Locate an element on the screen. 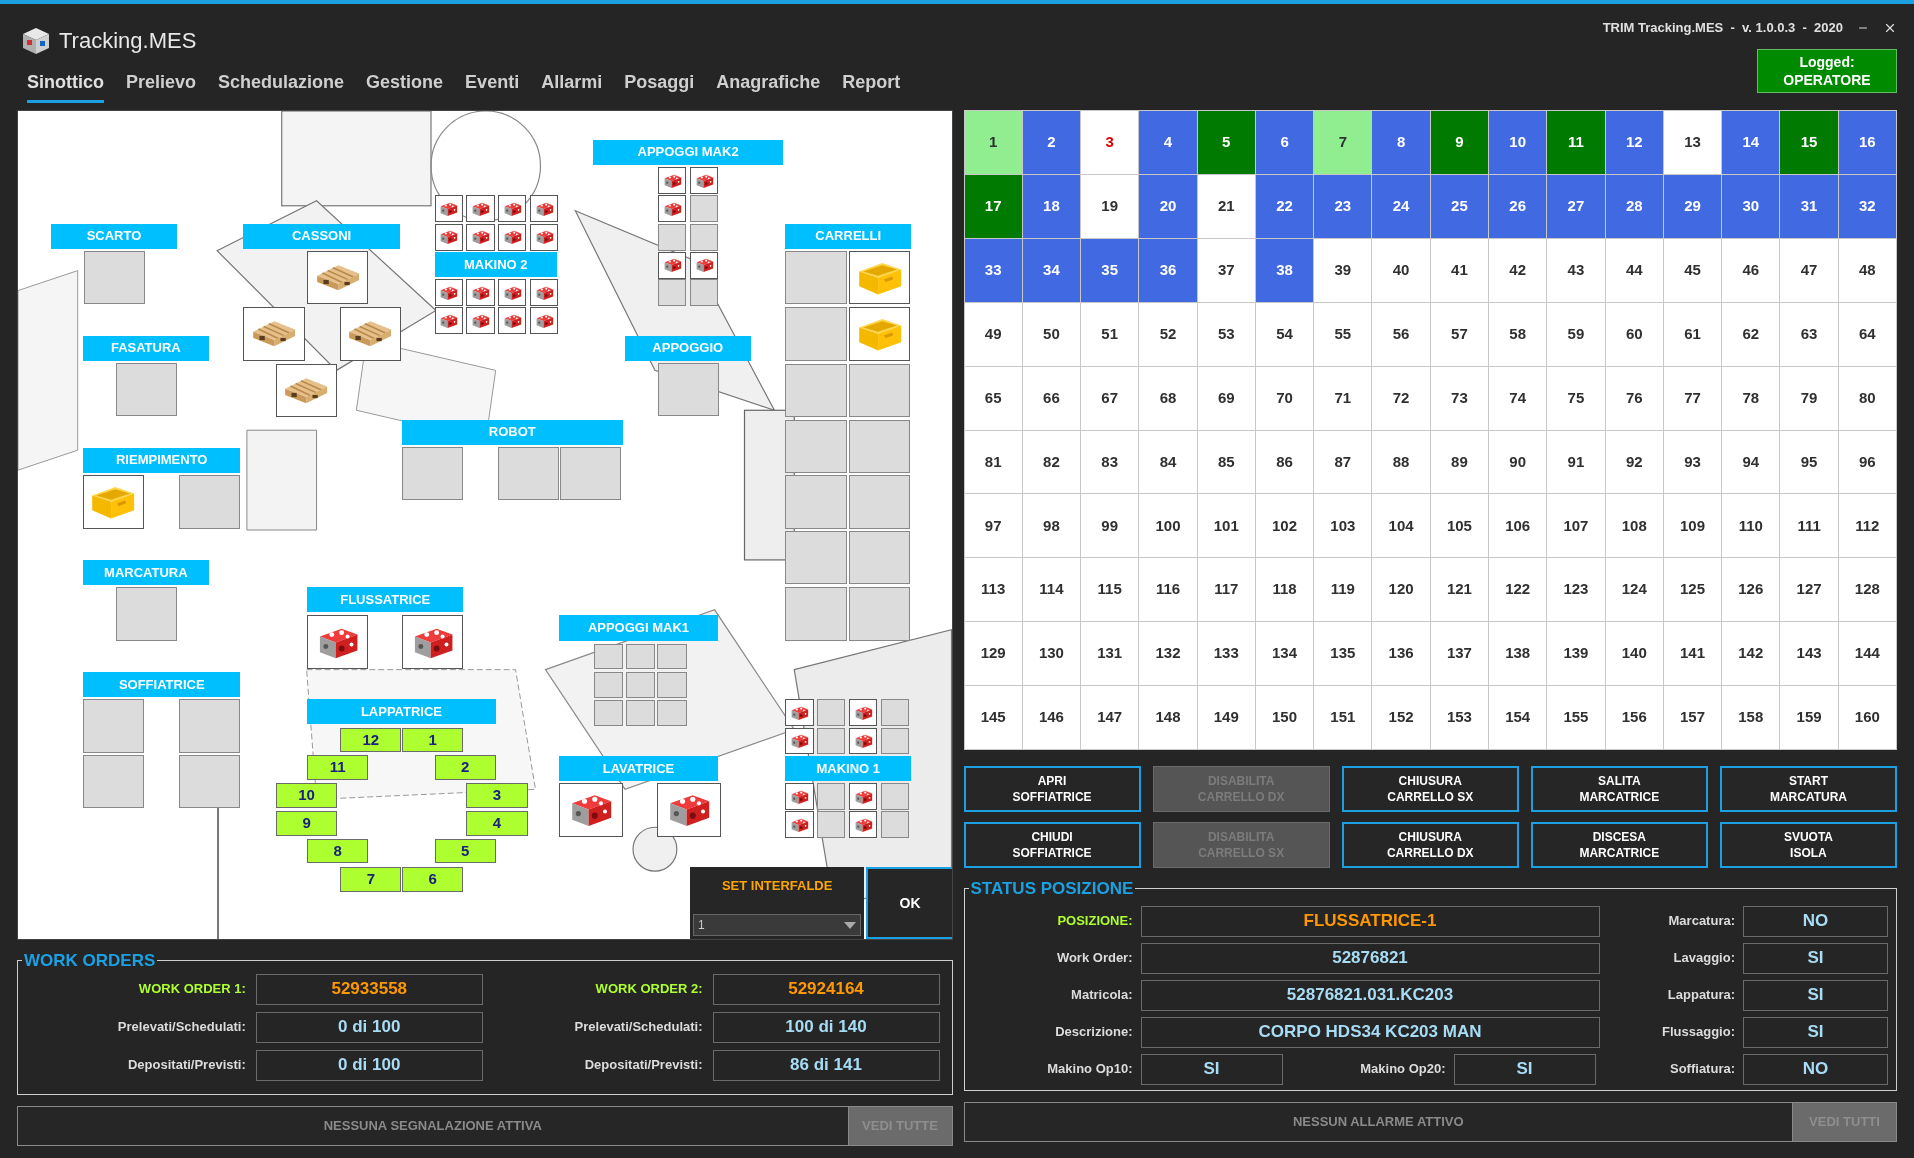 The image size is (1914, 1158). position-cell: 58 is located at coordinates (1518, 334).